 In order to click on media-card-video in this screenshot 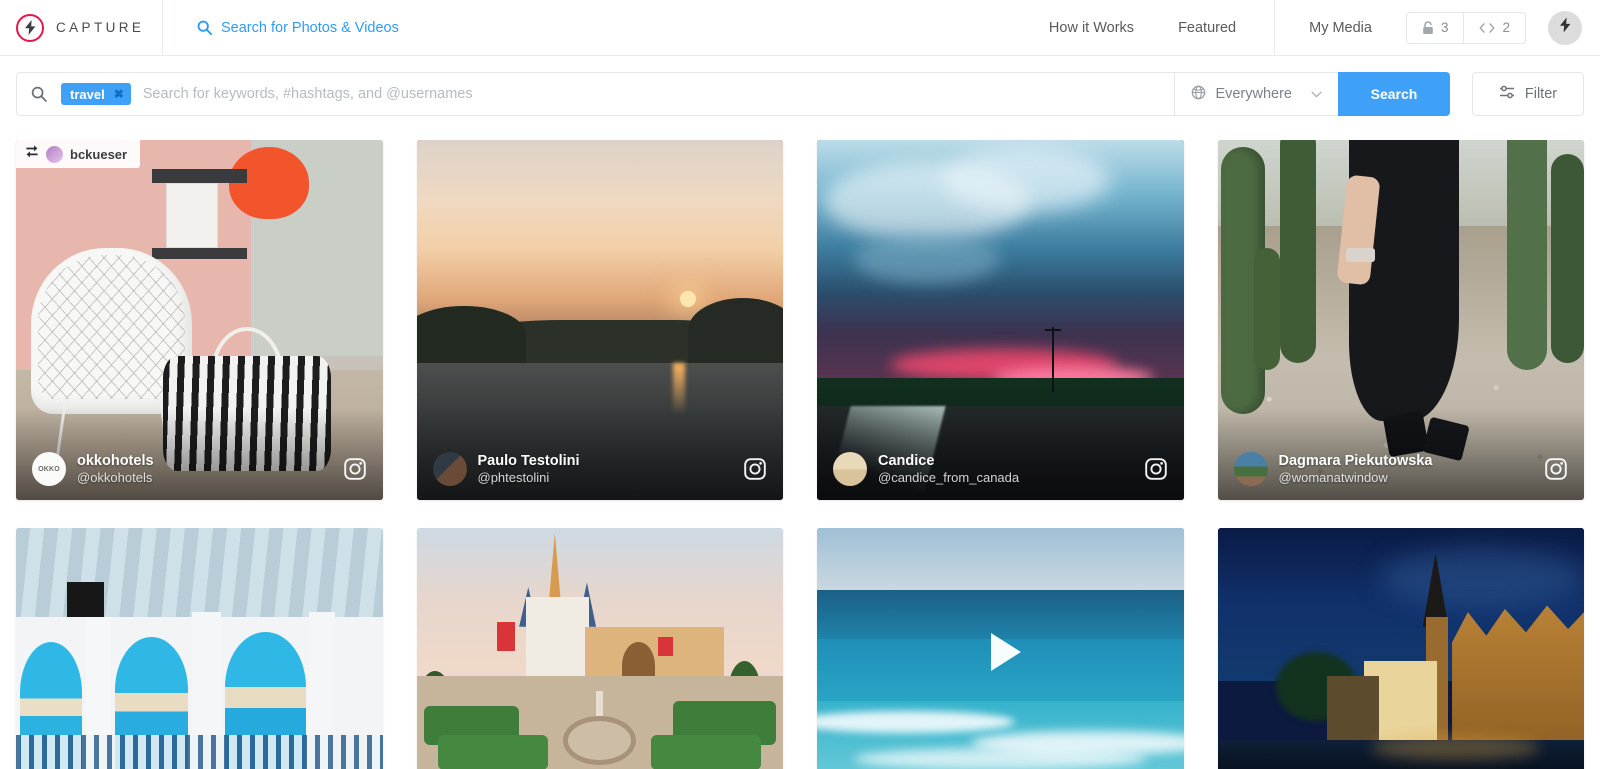, I will do `click(1000, 648)`.